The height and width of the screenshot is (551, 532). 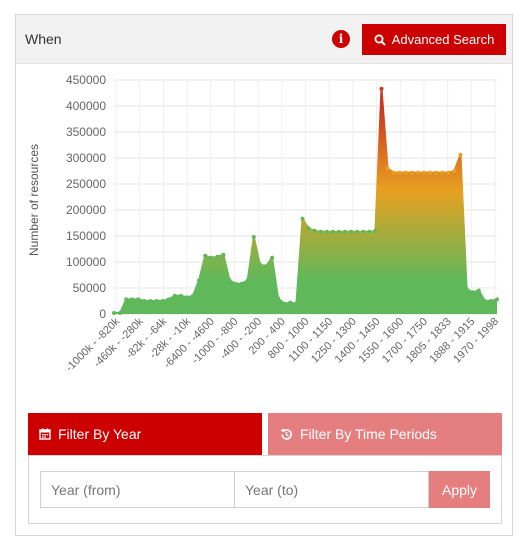 What do you see at coordinates (86, 158) in the screenshot?
I see `y-tick-label: 300000` at bounding box center [86, 158].